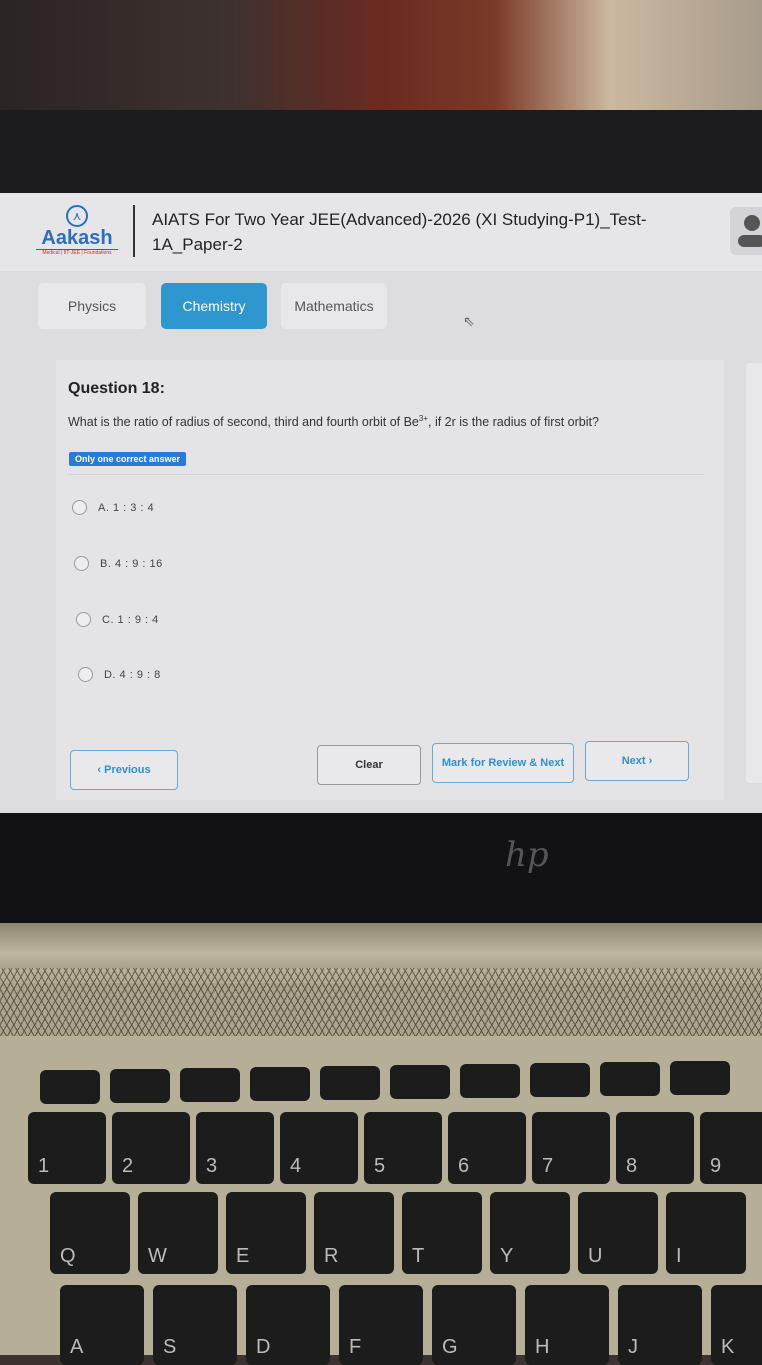 The width and height of the screenshot is (762, 1365). I want to click on key-label: E, so click(243, 1256).